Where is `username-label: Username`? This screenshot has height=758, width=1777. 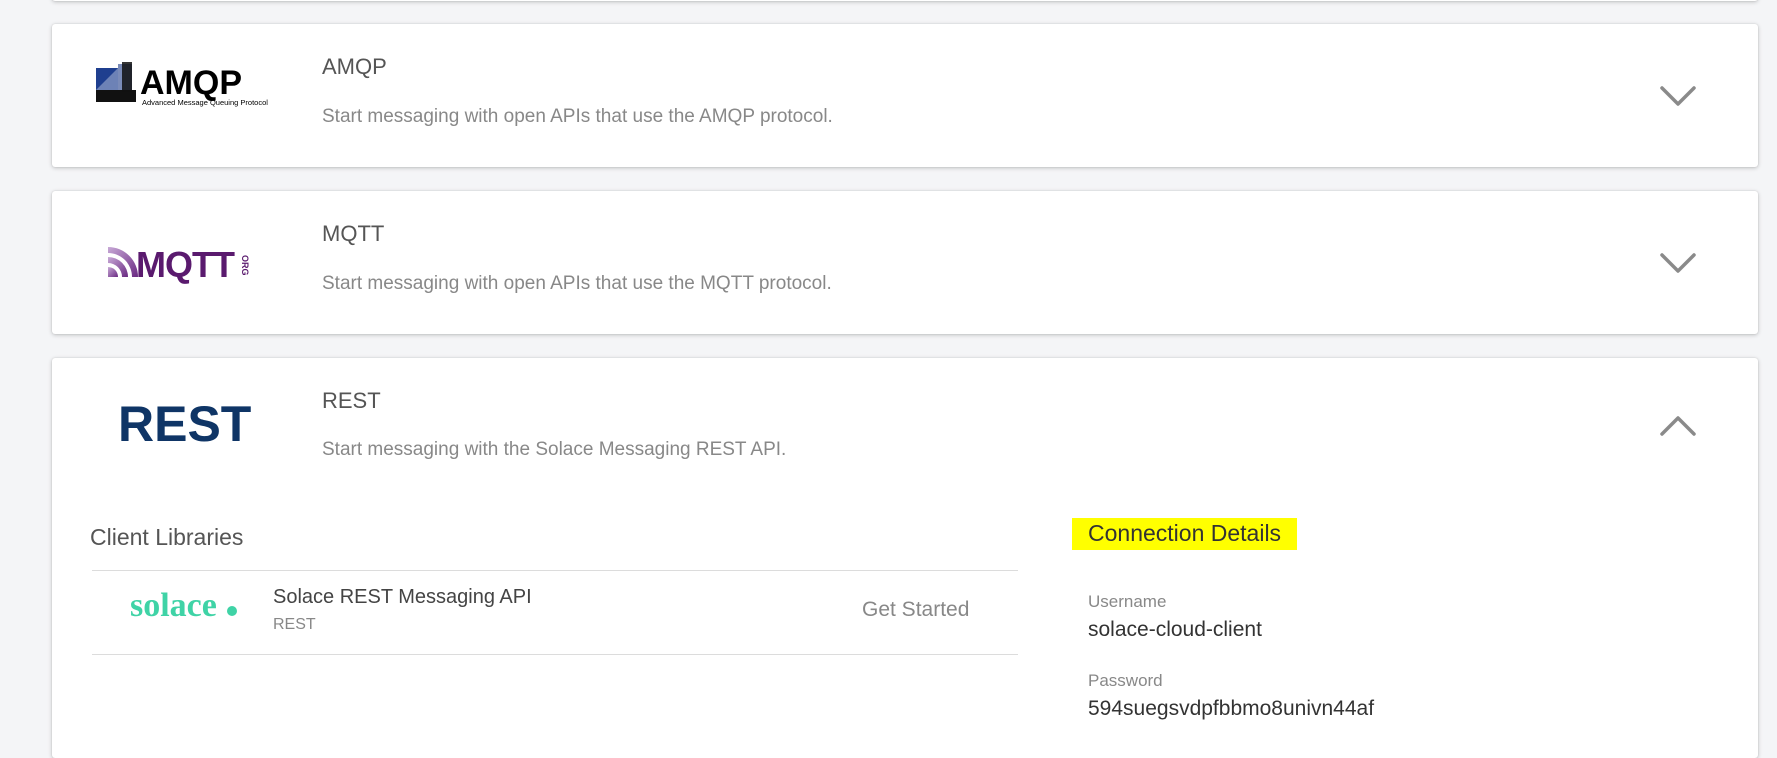
username-label: Username is located at coordinates (1127, 601).